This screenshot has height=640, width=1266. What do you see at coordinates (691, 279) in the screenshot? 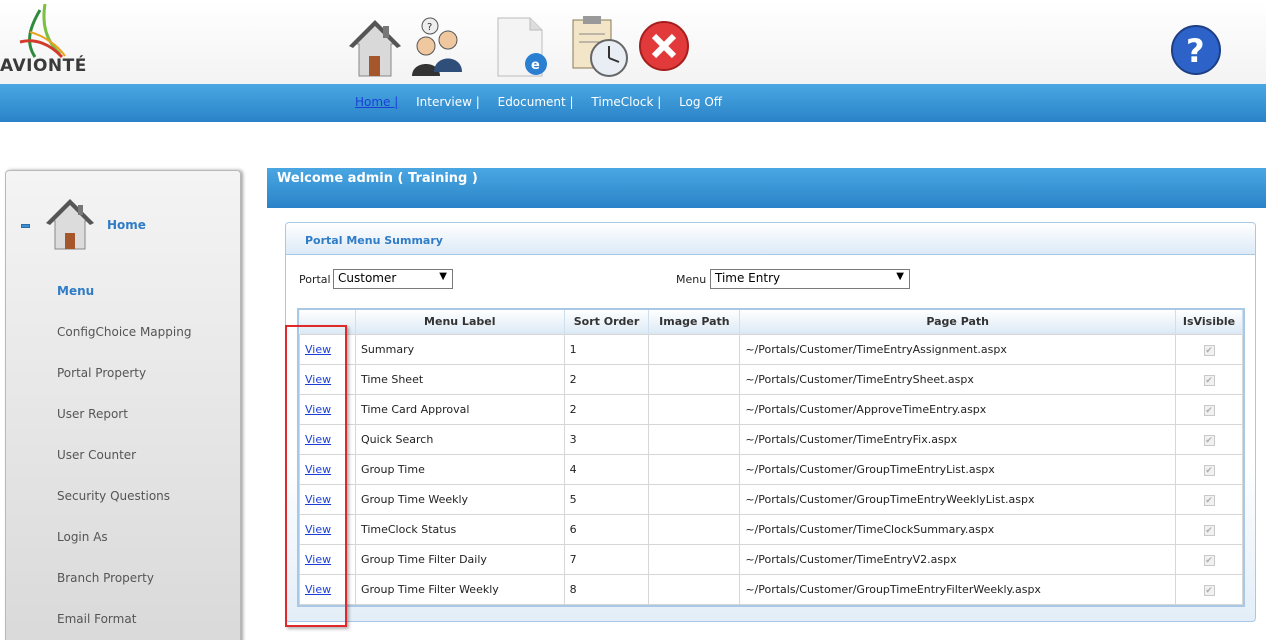
I see `menu-label: Menu` at bounding box center [691, 279].